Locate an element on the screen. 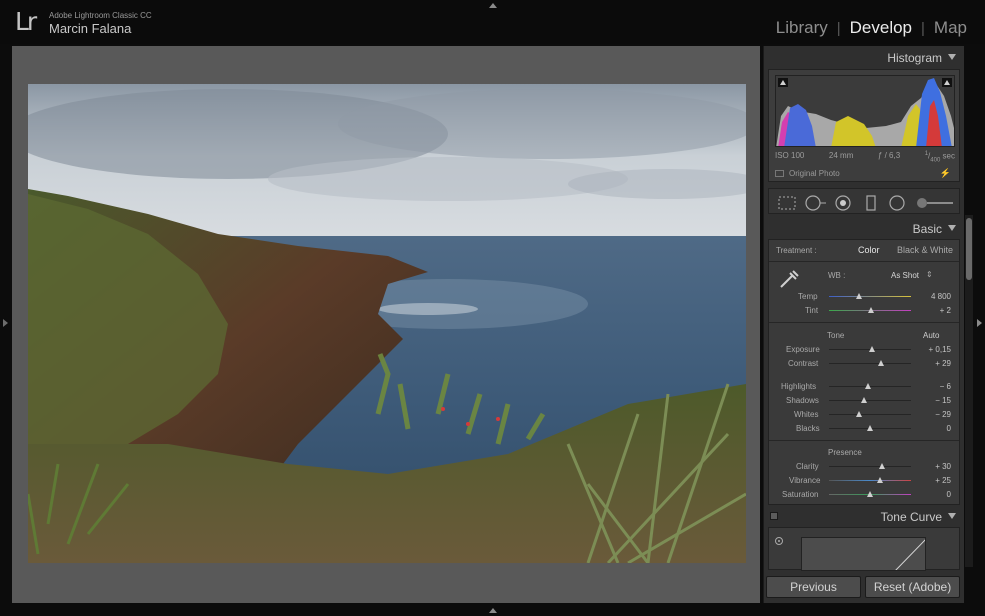 The width and height of the screenshot is (985, 616). top-panel-toggle-icon is located at coordinates (493, 5).